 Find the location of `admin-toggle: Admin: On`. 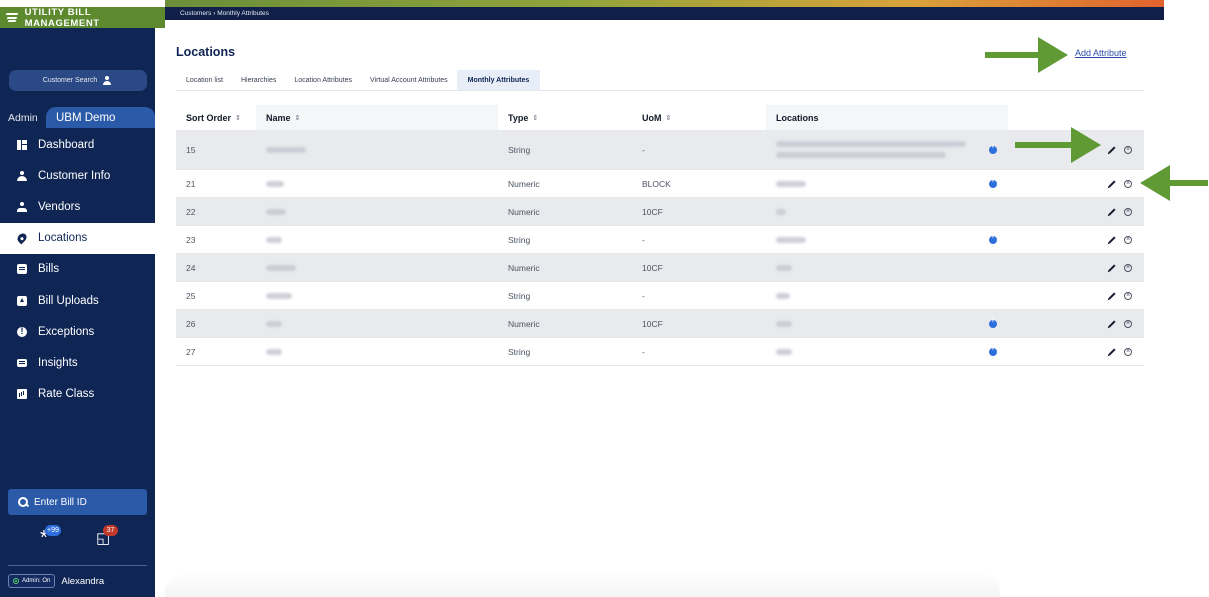

admin-toggle: Admin: On is located at coordinates (32, 581).